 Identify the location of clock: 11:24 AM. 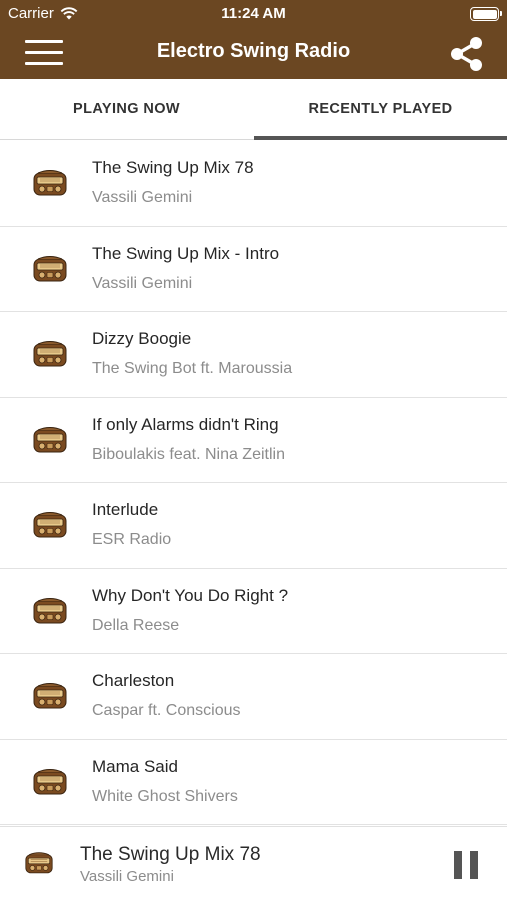
(253, 13).